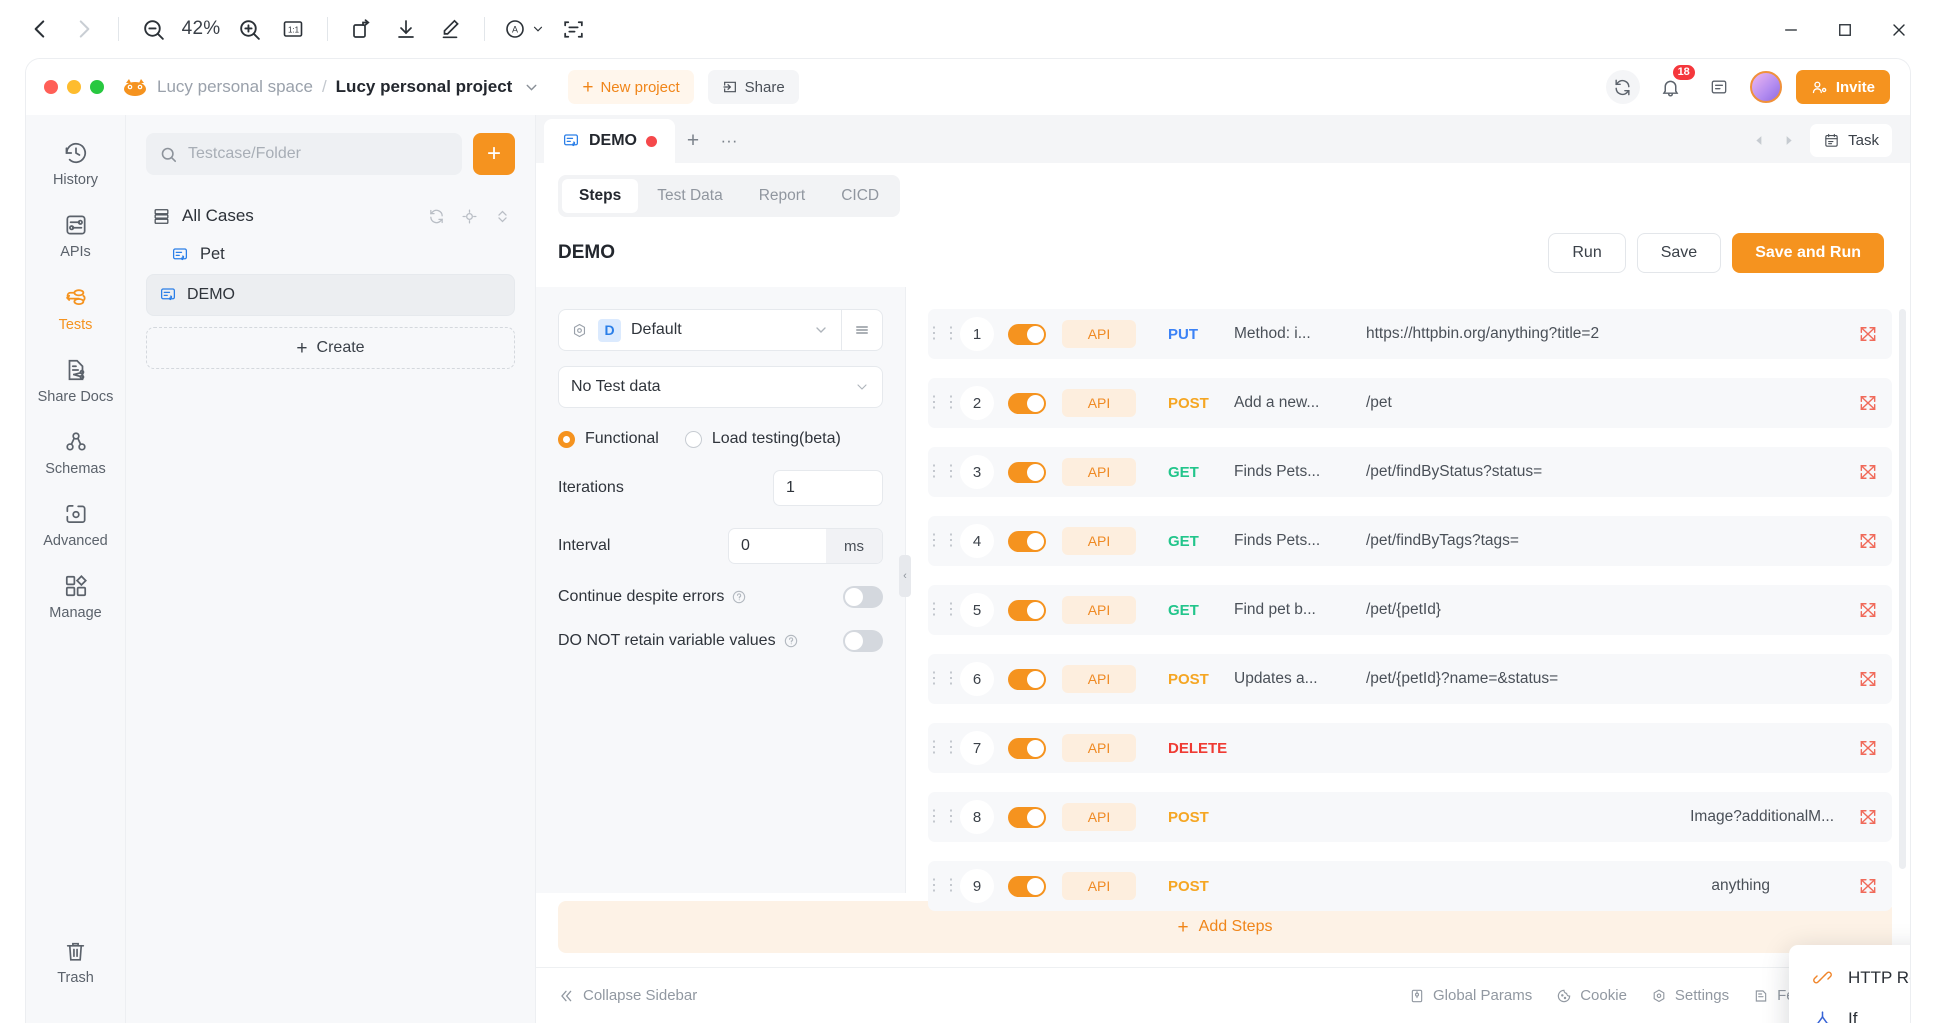 The height and width of the screenshot is (1023, 1936). I want to click on tab-test-data: Test Data, so click(689, 196).